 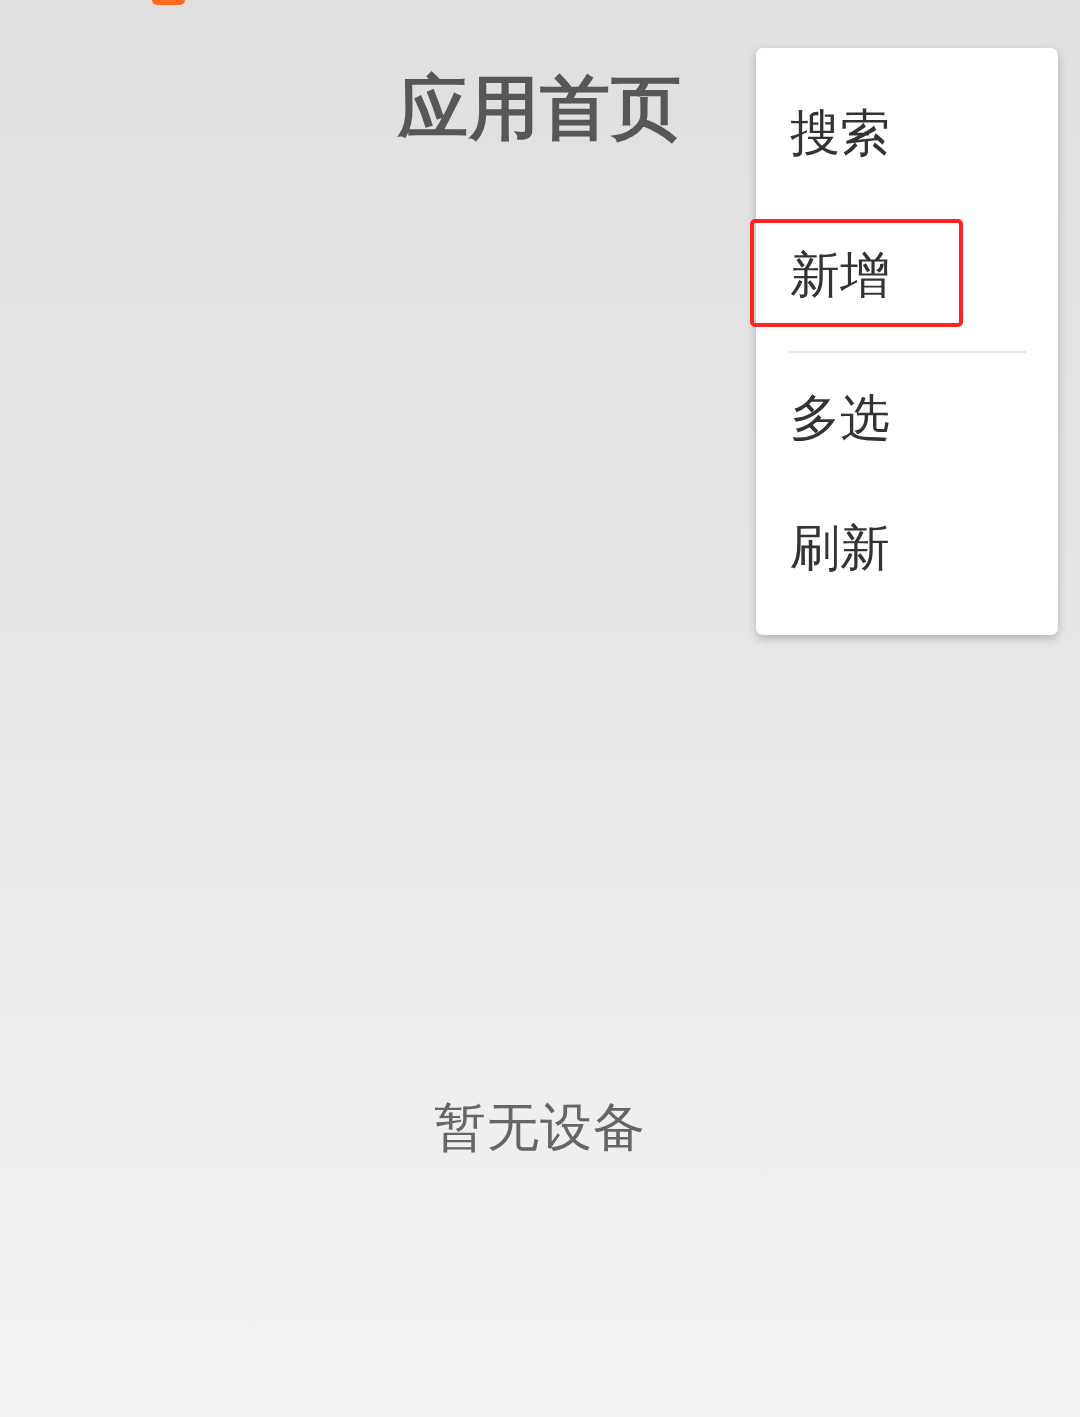 I want to click on menu-item: 刷新, so click(x=823, y=548).